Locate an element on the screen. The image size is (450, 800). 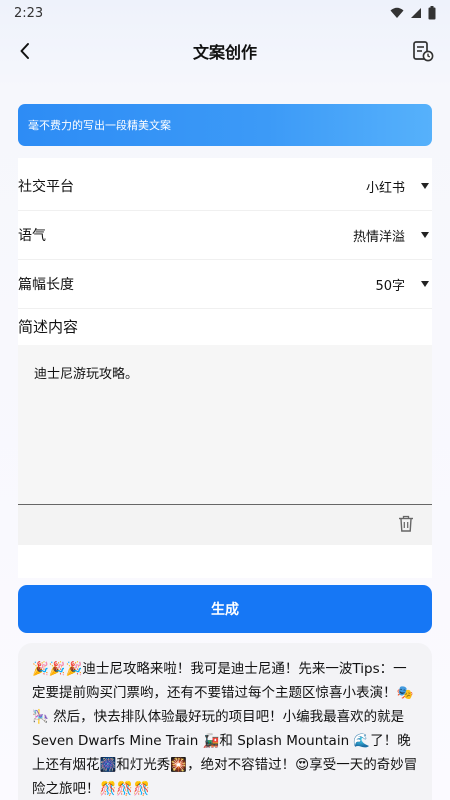
chevron-left-icon is located at coordinates (24, 51).